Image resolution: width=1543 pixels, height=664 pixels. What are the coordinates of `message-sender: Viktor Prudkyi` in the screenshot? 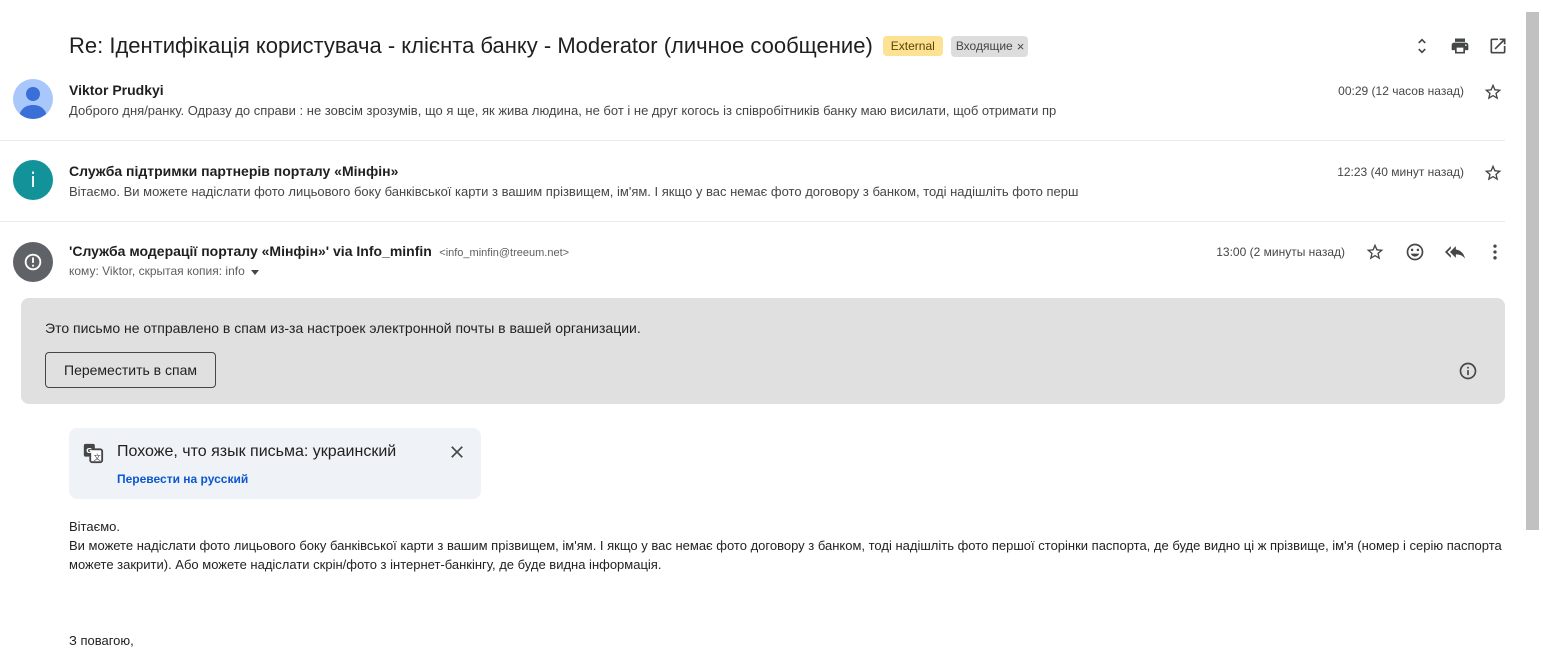 It's located at (116, 90).